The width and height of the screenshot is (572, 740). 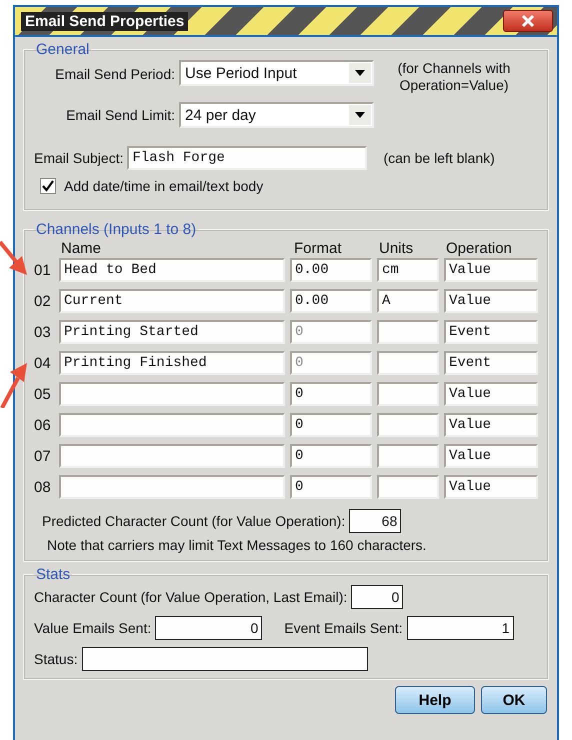 What do you see at coordinates (318, 248) in the screenshot?
I see `column-header: Format` at bounding box center [318, 248].